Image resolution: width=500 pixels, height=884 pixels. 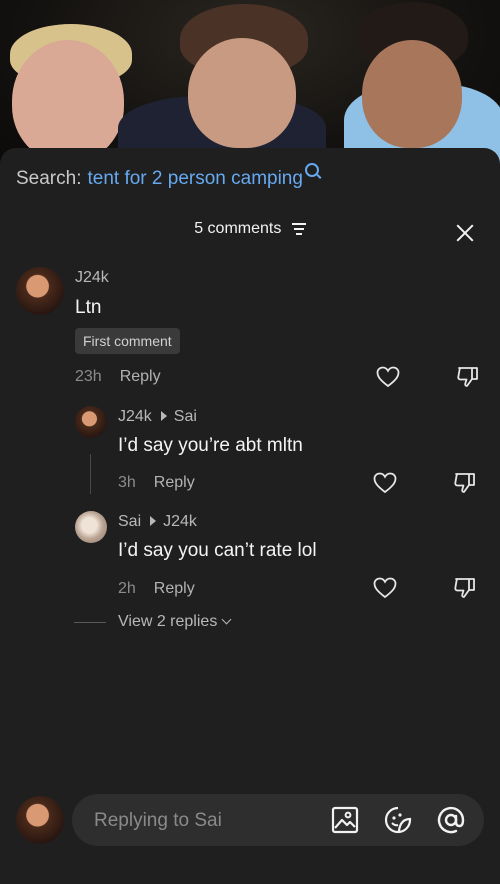 What do you see at coordinates (451, 820) in the screenshot?
I see `mention-at-icon` at bounding box center [451, 820].